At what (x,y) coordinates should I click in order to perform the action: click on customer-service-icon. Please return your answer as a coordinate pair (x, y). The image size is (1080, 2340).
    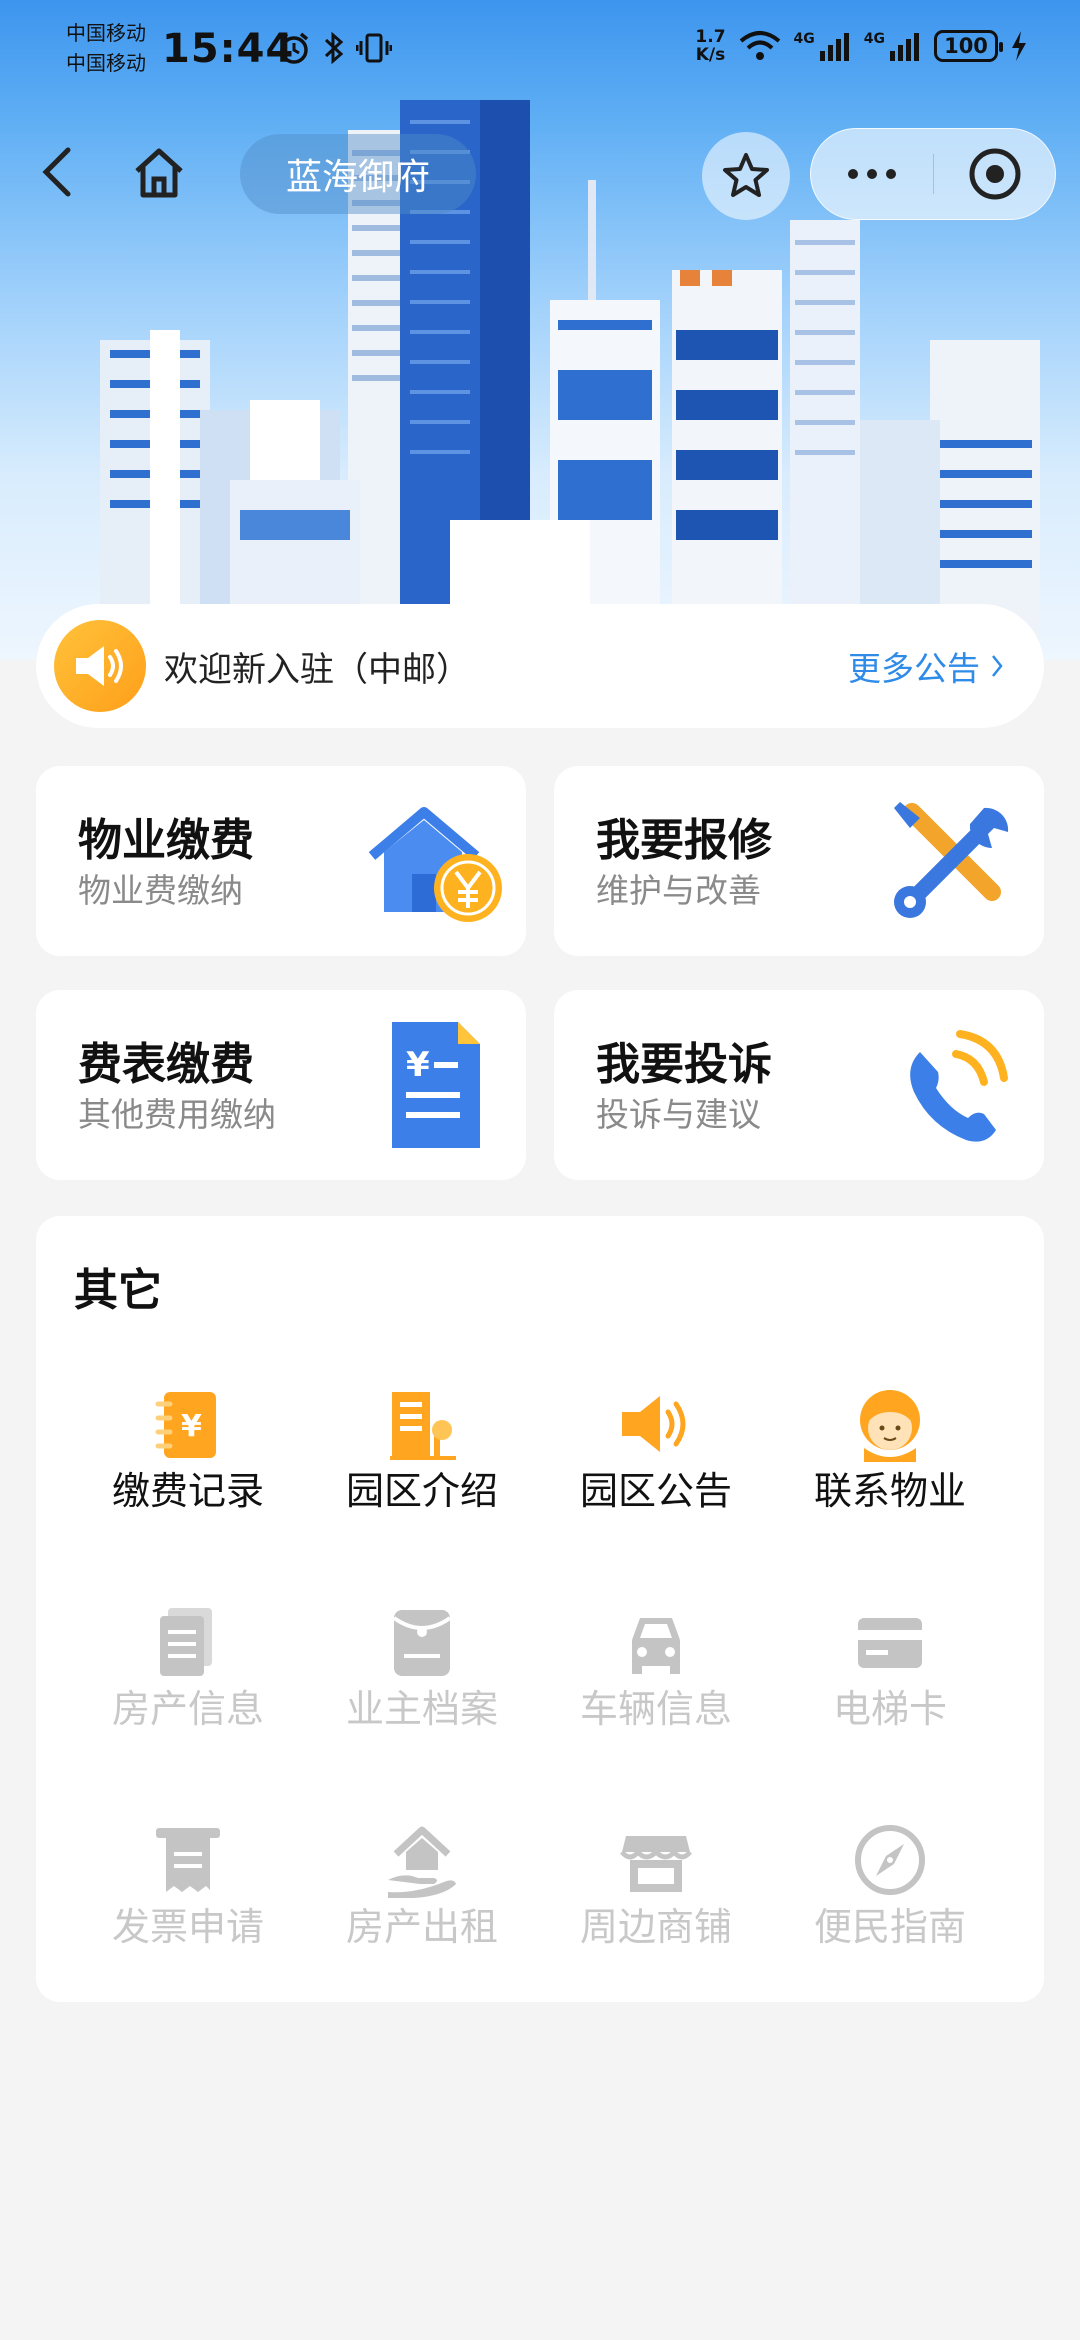
    Looking at the image, I should click on (890, 1426).